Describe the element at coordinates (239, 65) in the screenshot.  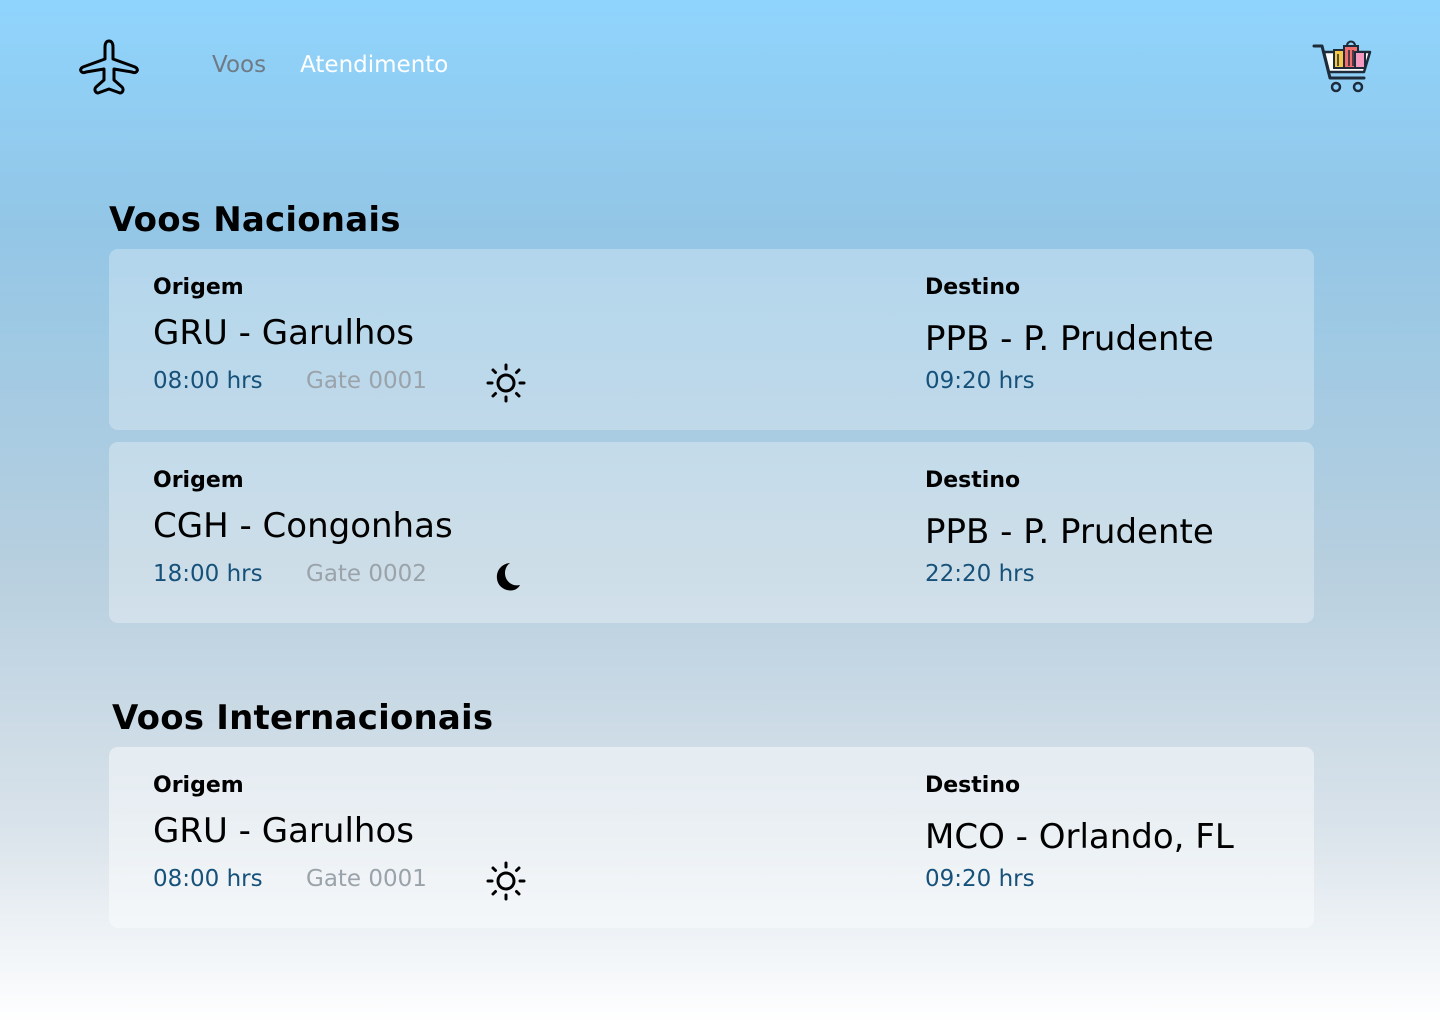
I see `nav-link-voos: Voos` at that location.